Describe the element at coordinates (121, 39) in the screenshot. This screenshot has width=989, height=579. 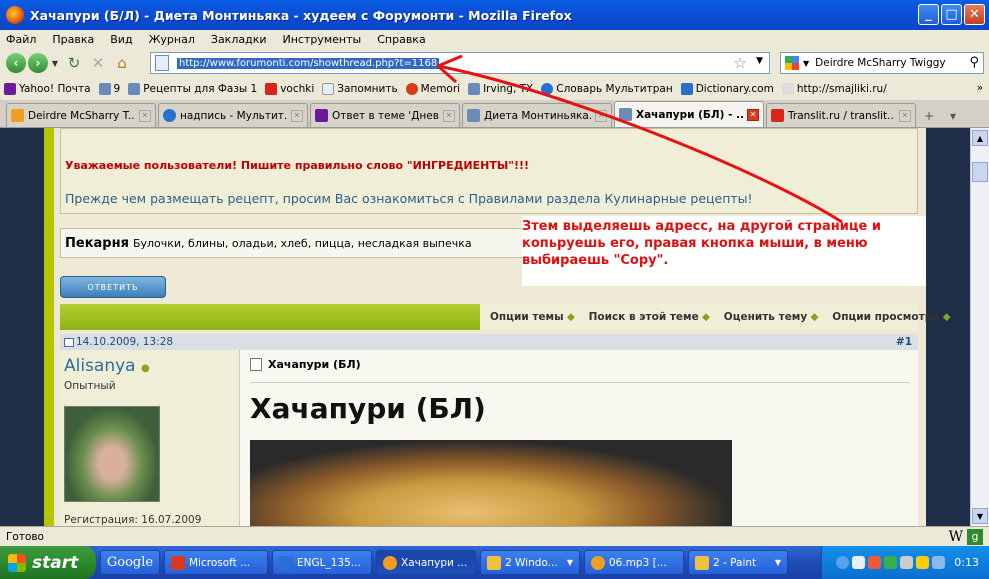
I see `menu-view: Вид` at that location.